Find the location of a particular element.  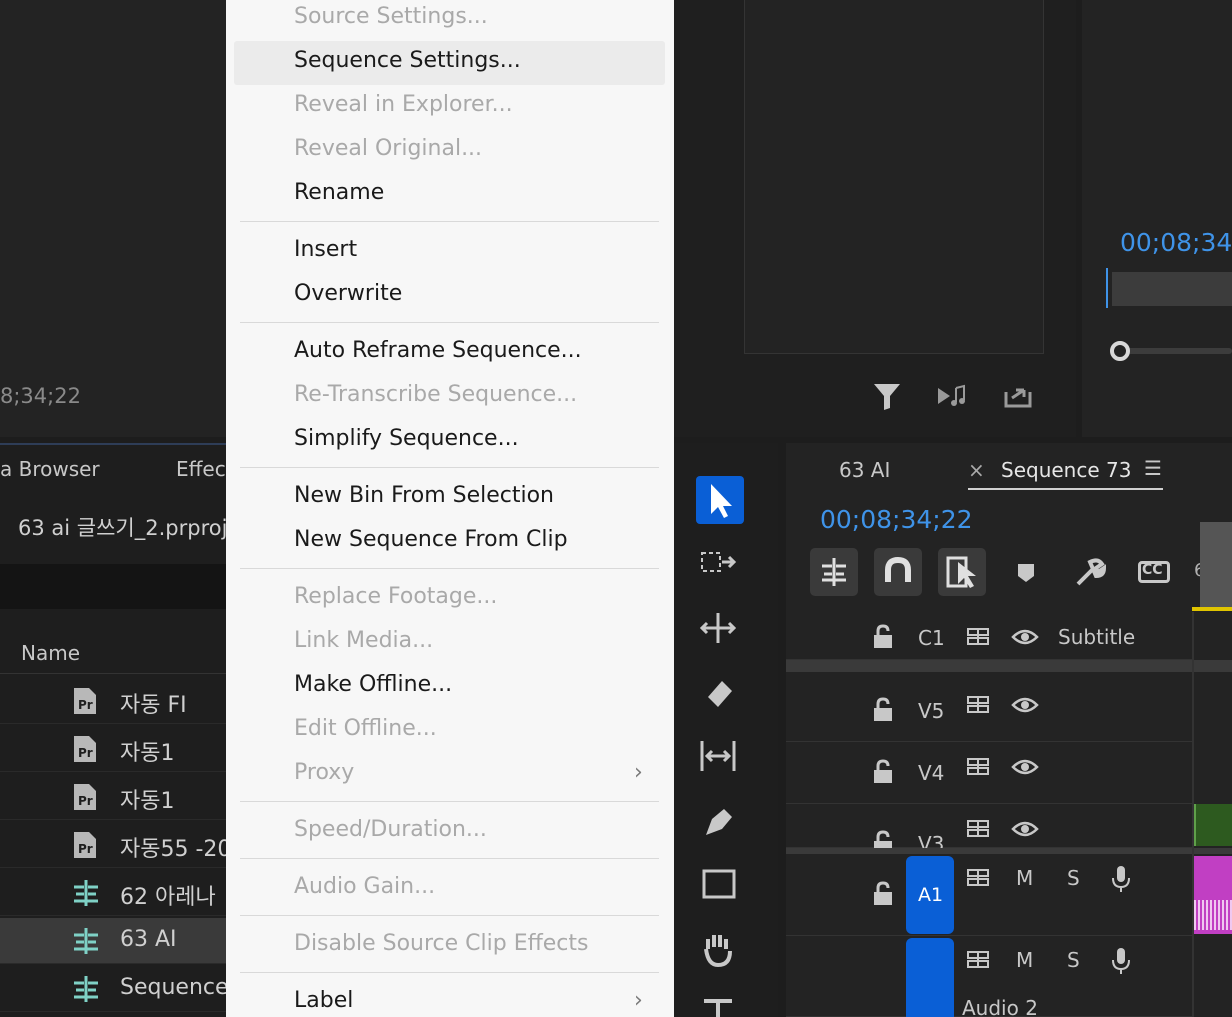

timeline-ruler-area is located at coordinates (1216, 566).